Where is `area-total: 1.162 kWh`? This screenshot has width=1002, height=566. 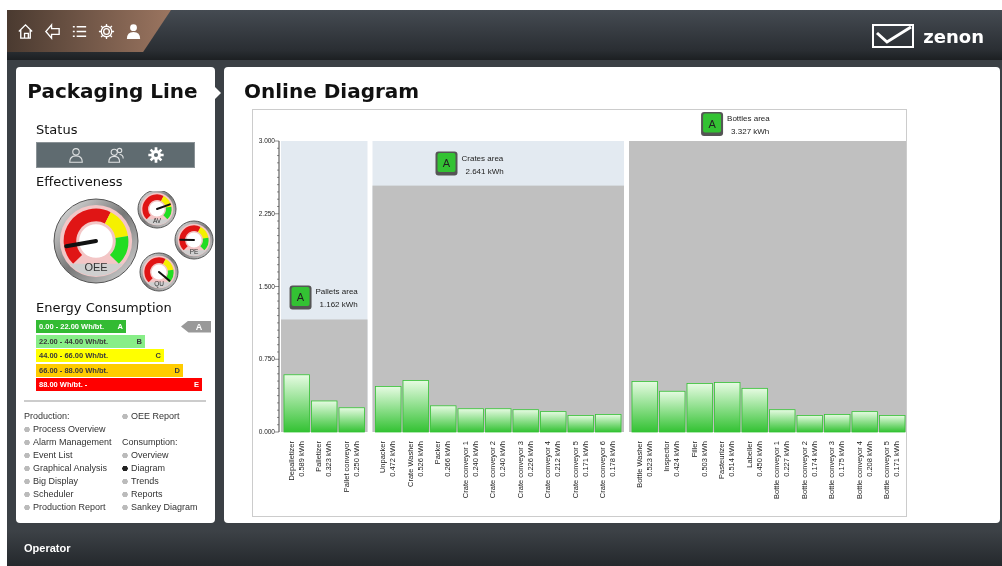
area-total: 1.162 kWh is located at coordinates (338, 305).